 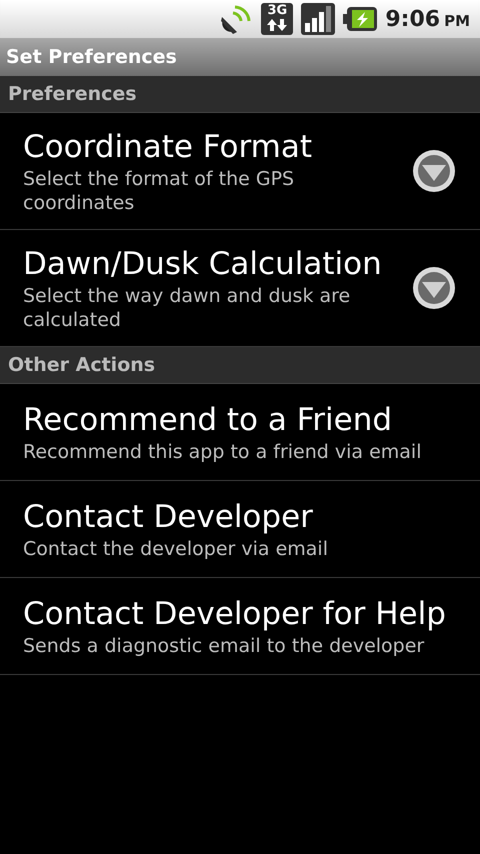 I want to click on preference-summary: Sends a diagnostic email to the developer, so click(x=224, y=646).